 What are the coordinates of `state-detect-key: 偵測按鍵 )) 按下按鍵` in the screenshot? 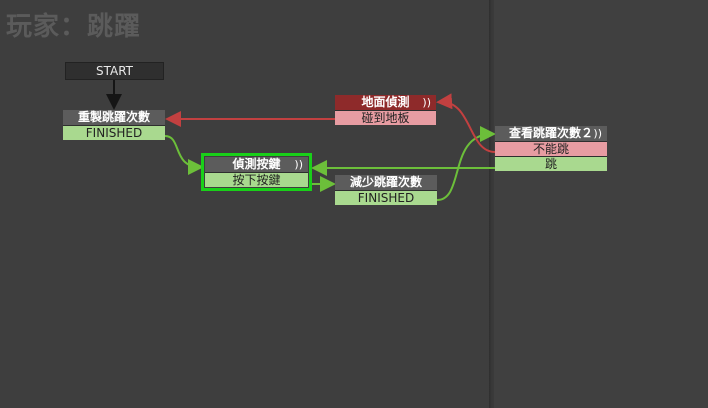 It's located at (256, 172).